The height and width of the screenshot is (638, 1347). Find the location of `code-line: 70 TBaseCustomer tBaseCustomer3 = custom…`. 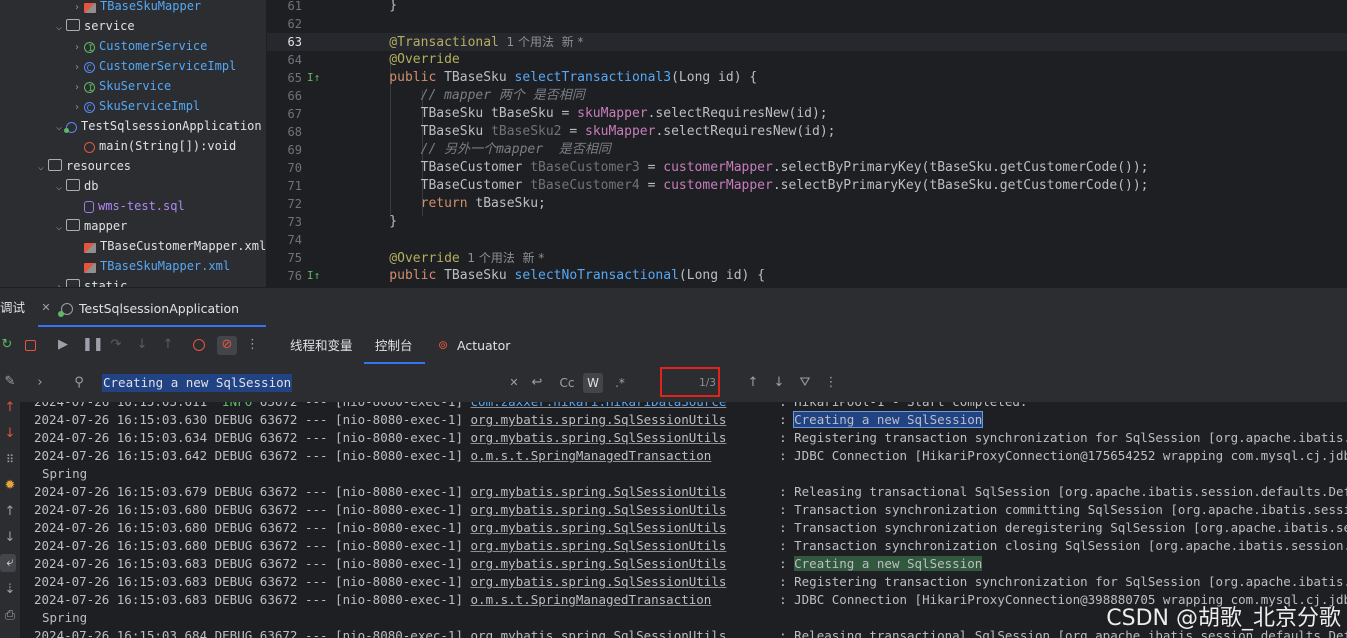

code-line: 70 TBaseCustomer tBaseCustomer3 = custom… is located at coordinates (807, 168).